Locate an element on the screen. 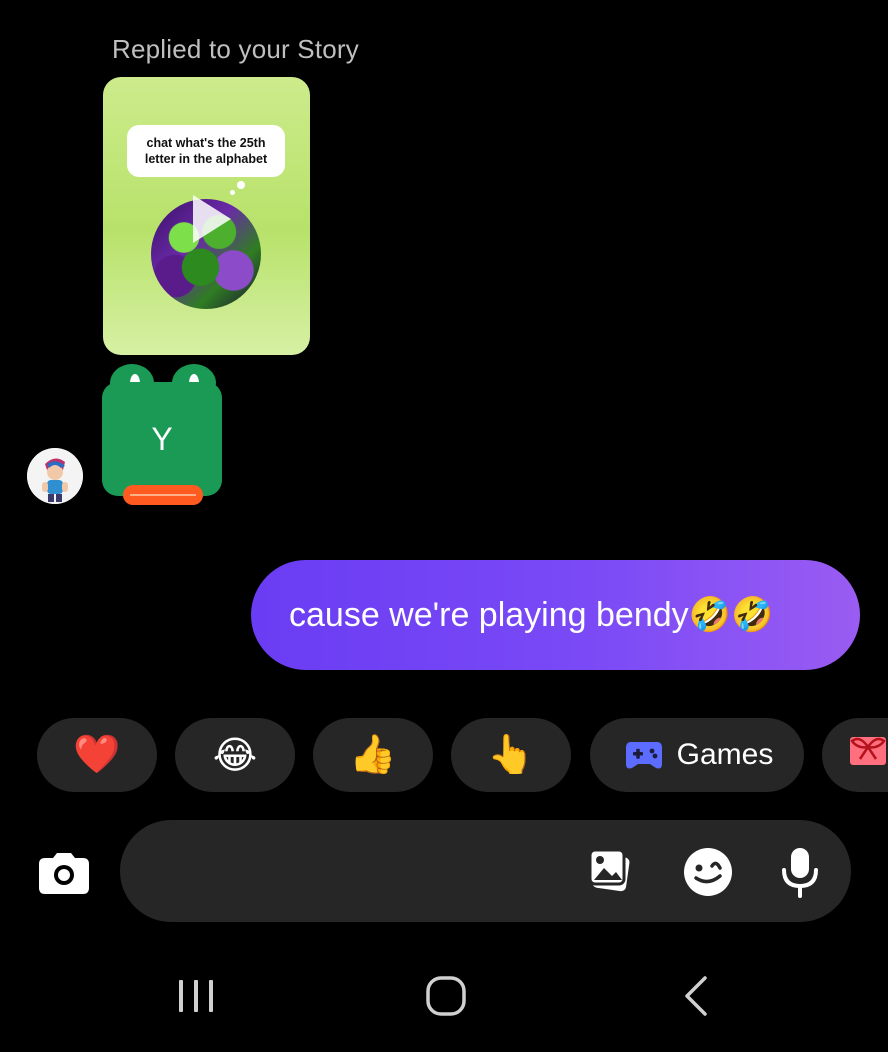 The image size is (888, 1052). back-icon is located at coordinates (696, 996).